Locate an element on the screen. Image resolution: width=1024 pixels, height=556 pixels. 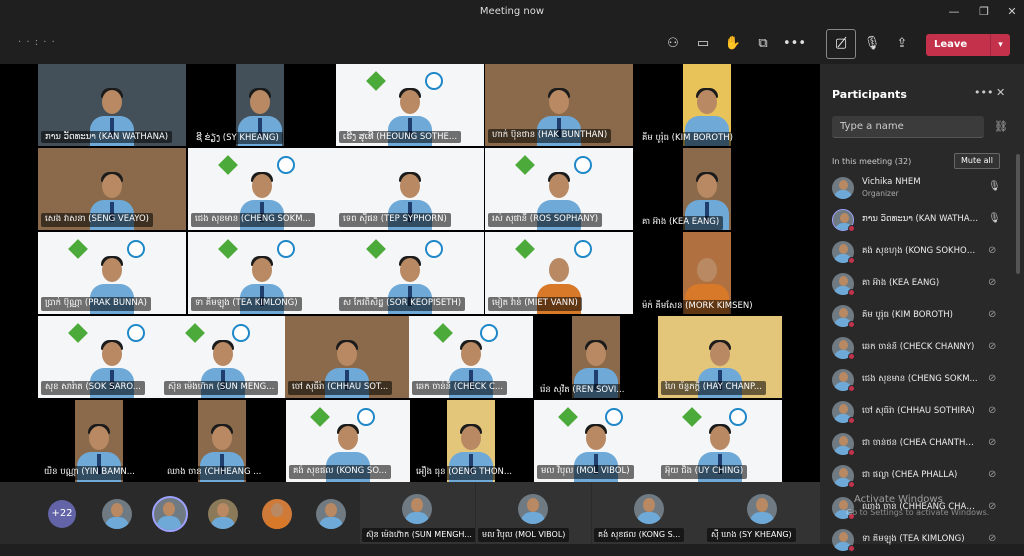
participant-name: ການ ວັດທະນາ (KAN WATHANA) is located at coordinates (107, 137).